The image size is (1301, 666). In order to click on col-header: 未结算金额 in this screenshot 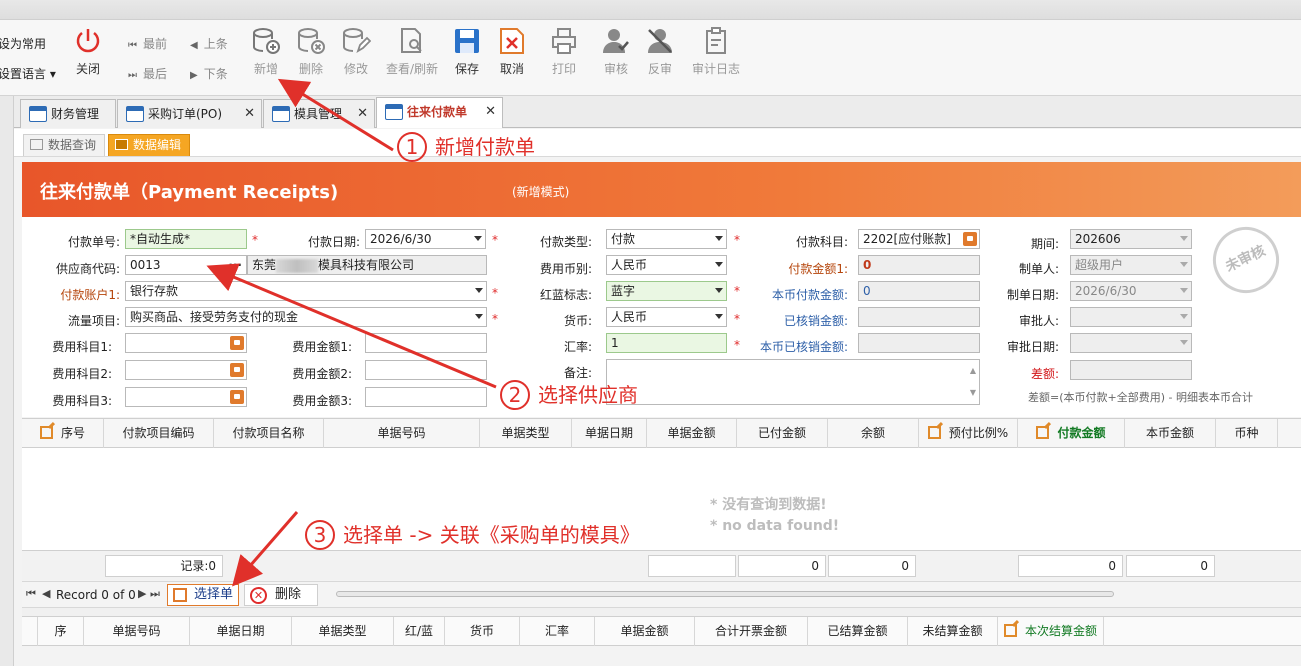, I will do `click(953, 631)`.